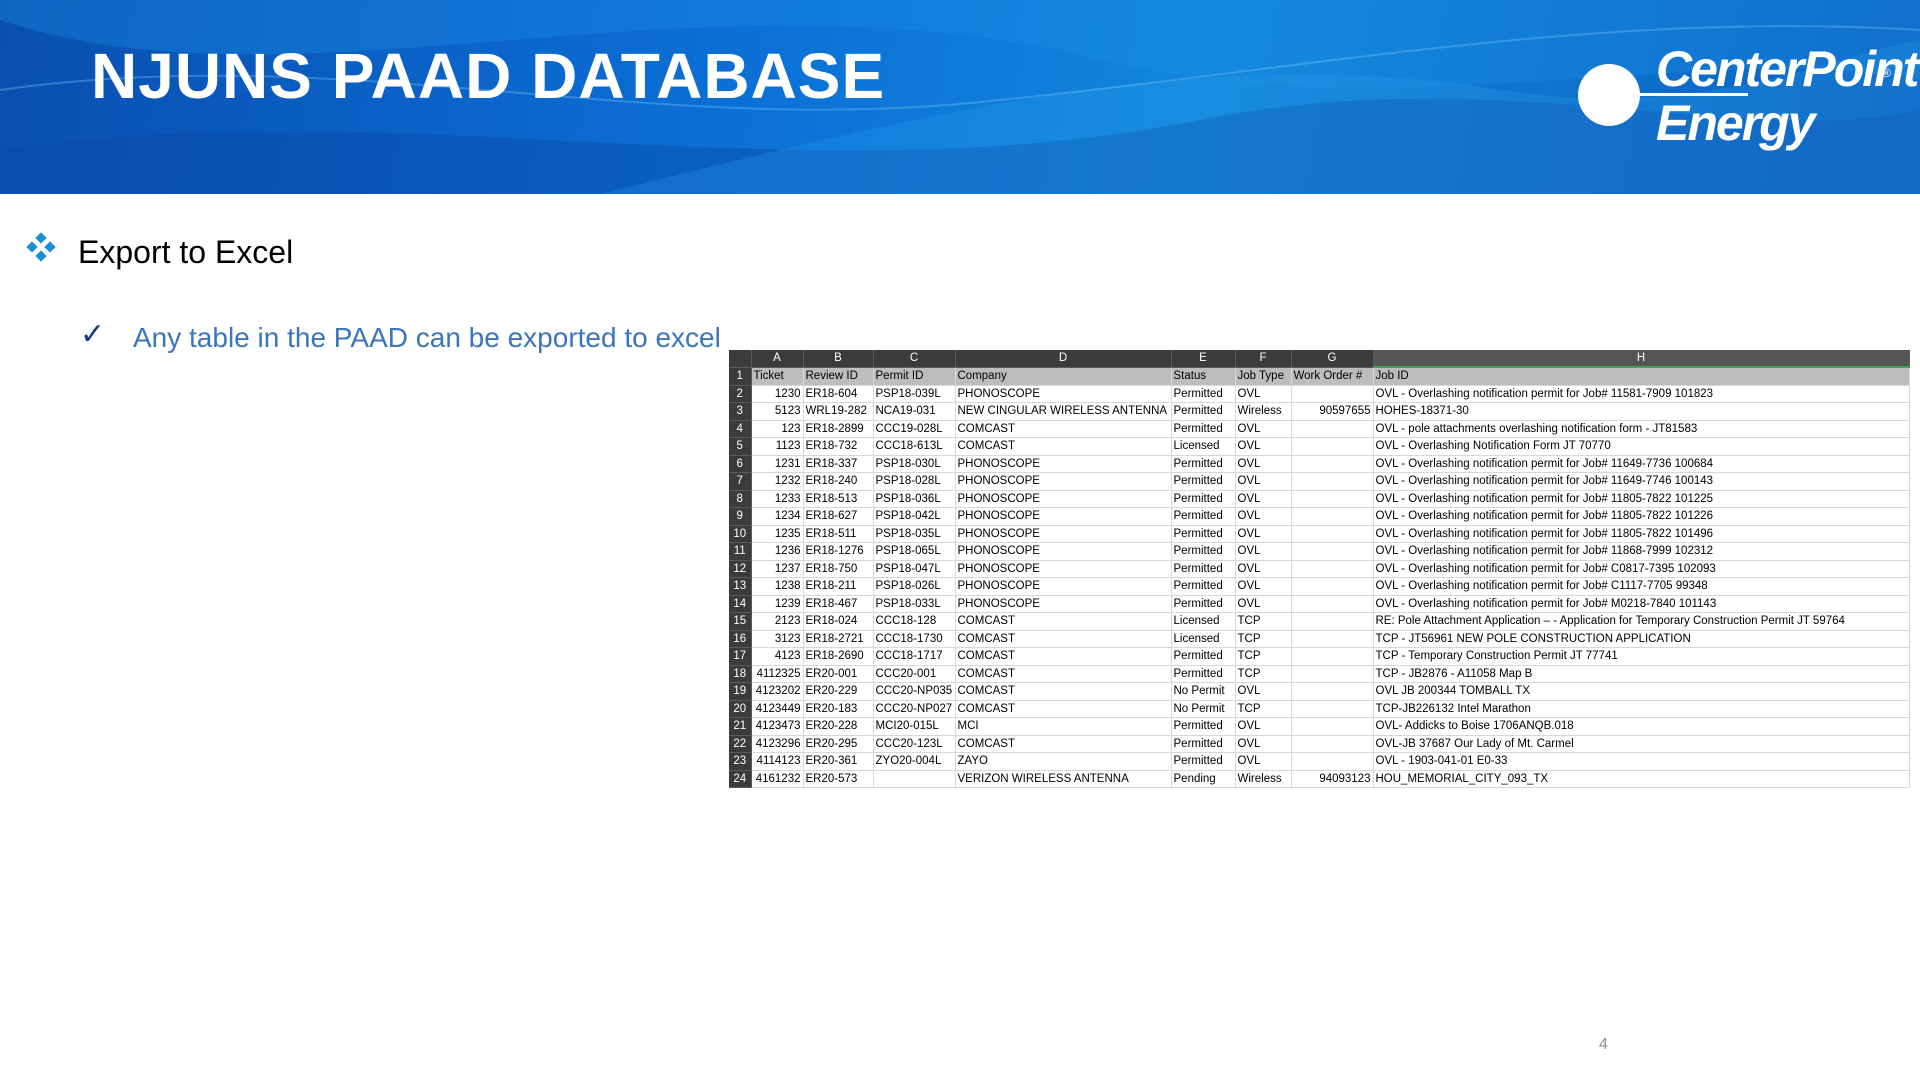 This screenshot has height=1080, width=1920. I want to click on table-cell: CCC18-1730, so click(914, 639).